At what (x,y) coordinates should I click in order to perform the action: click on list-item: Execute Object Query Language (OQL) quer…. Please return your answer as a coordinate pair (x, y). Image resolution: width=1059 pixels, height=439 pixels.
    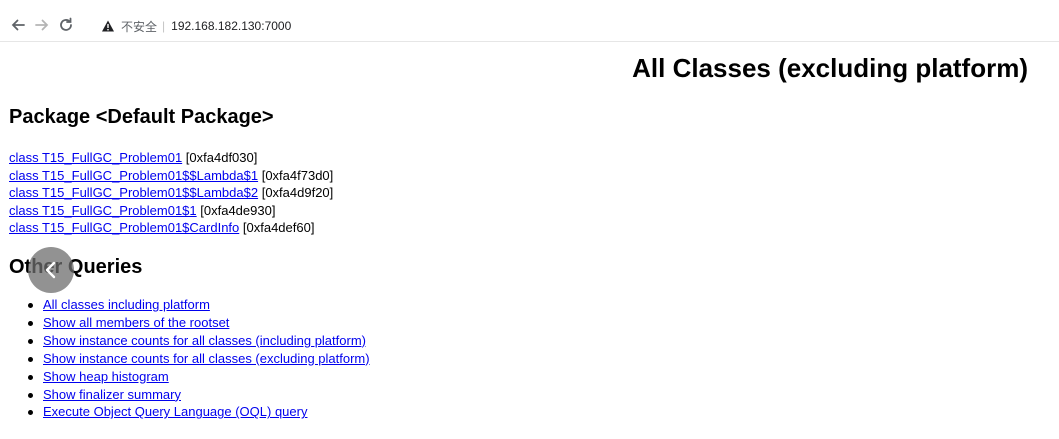
    Looking at the image, I should click on (198, 412).